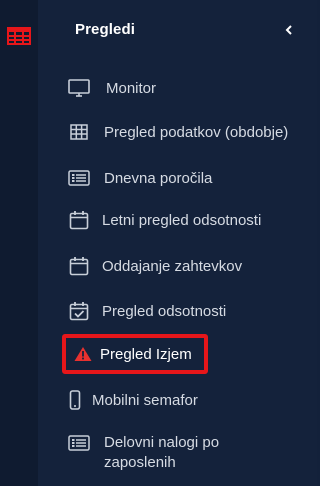 The image size is (320, 486). I want to click on icon-rail, so click(19, 243).